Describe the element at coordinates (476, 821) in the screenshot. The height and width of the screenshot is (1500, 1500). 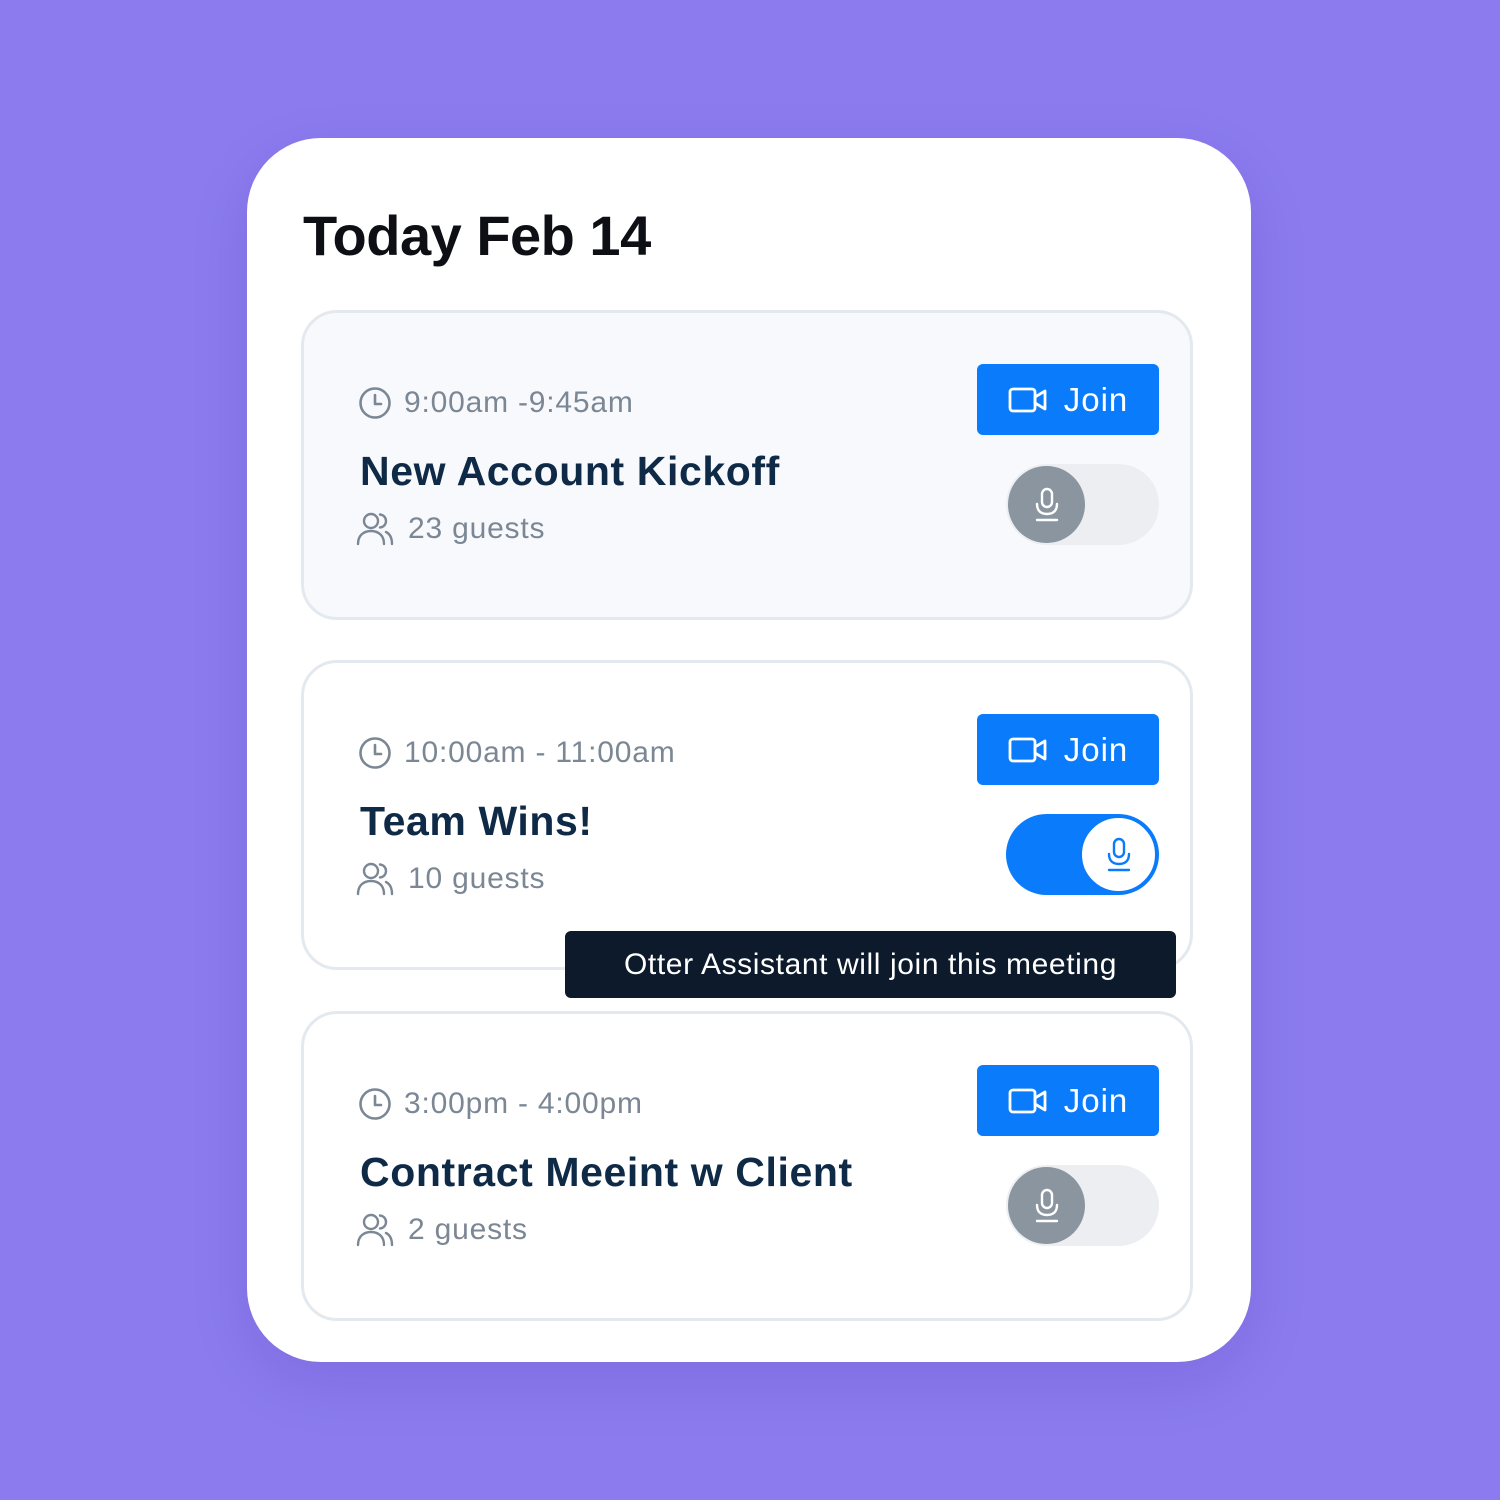
I see `meeting-title: Team Wins!` at that location.